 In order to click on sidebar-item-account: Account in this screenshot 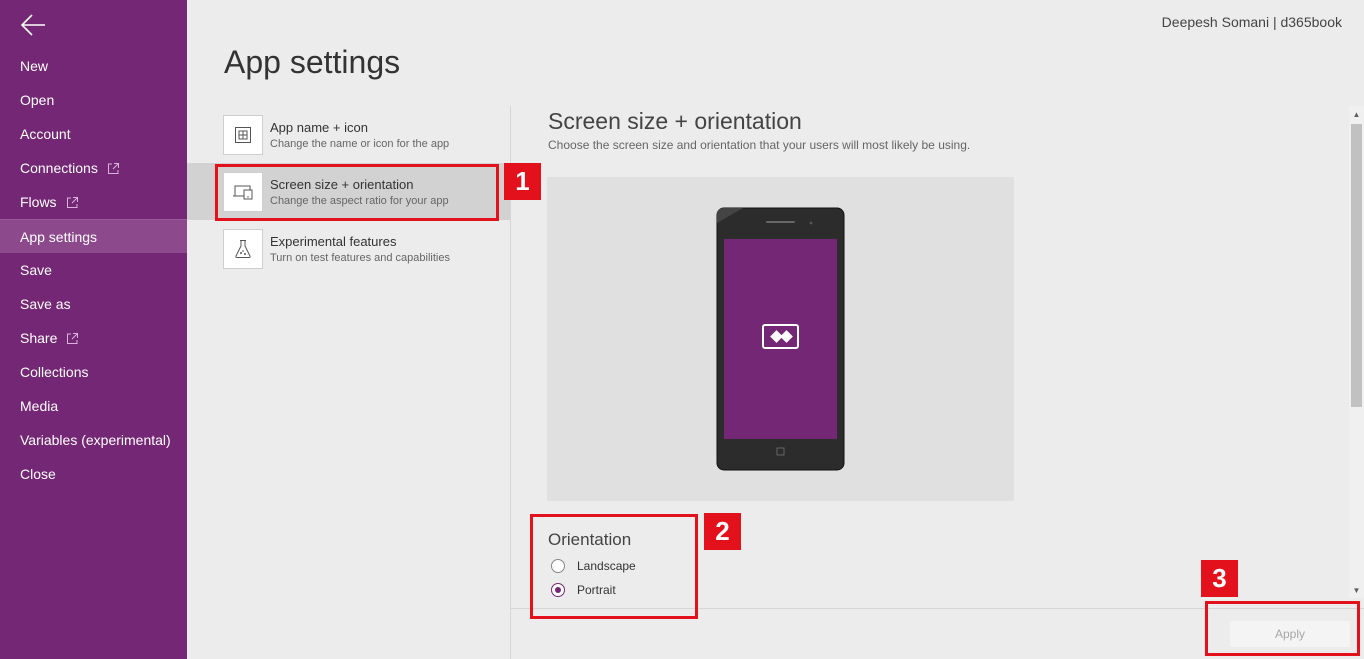, I will do `click(93, 134)`.